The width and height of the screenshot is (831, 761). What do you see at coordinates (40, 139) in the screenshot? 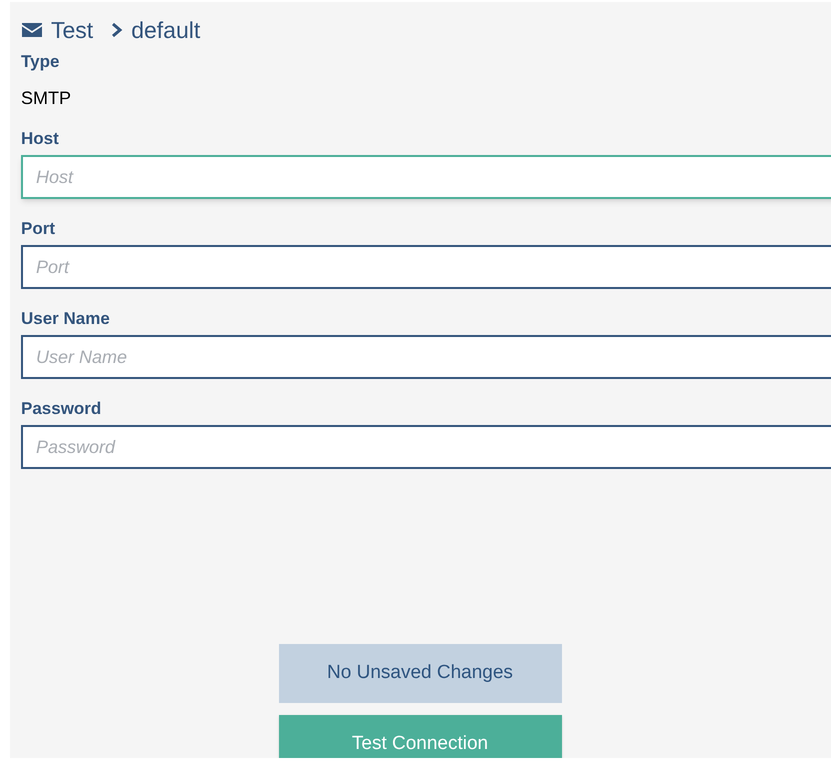
I see `field-label: Host` at bounding box center [40, 139].